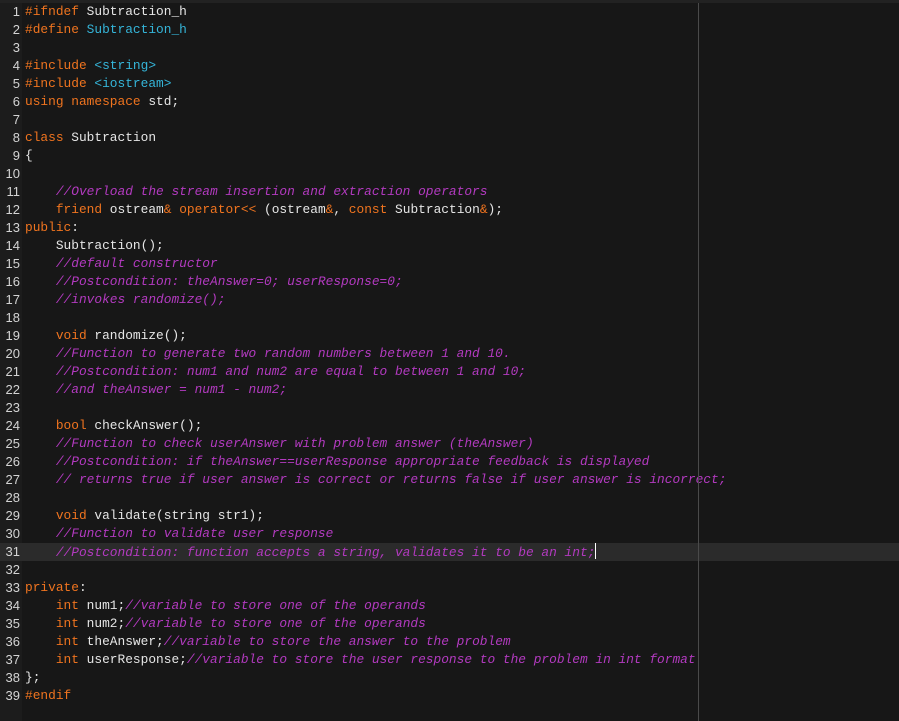 This screenshot has width=899, height=721. Describe the element at coordinates (449, 30) in the screenshot. I see `code-line: 2 #define Subtraction_h` at that location.